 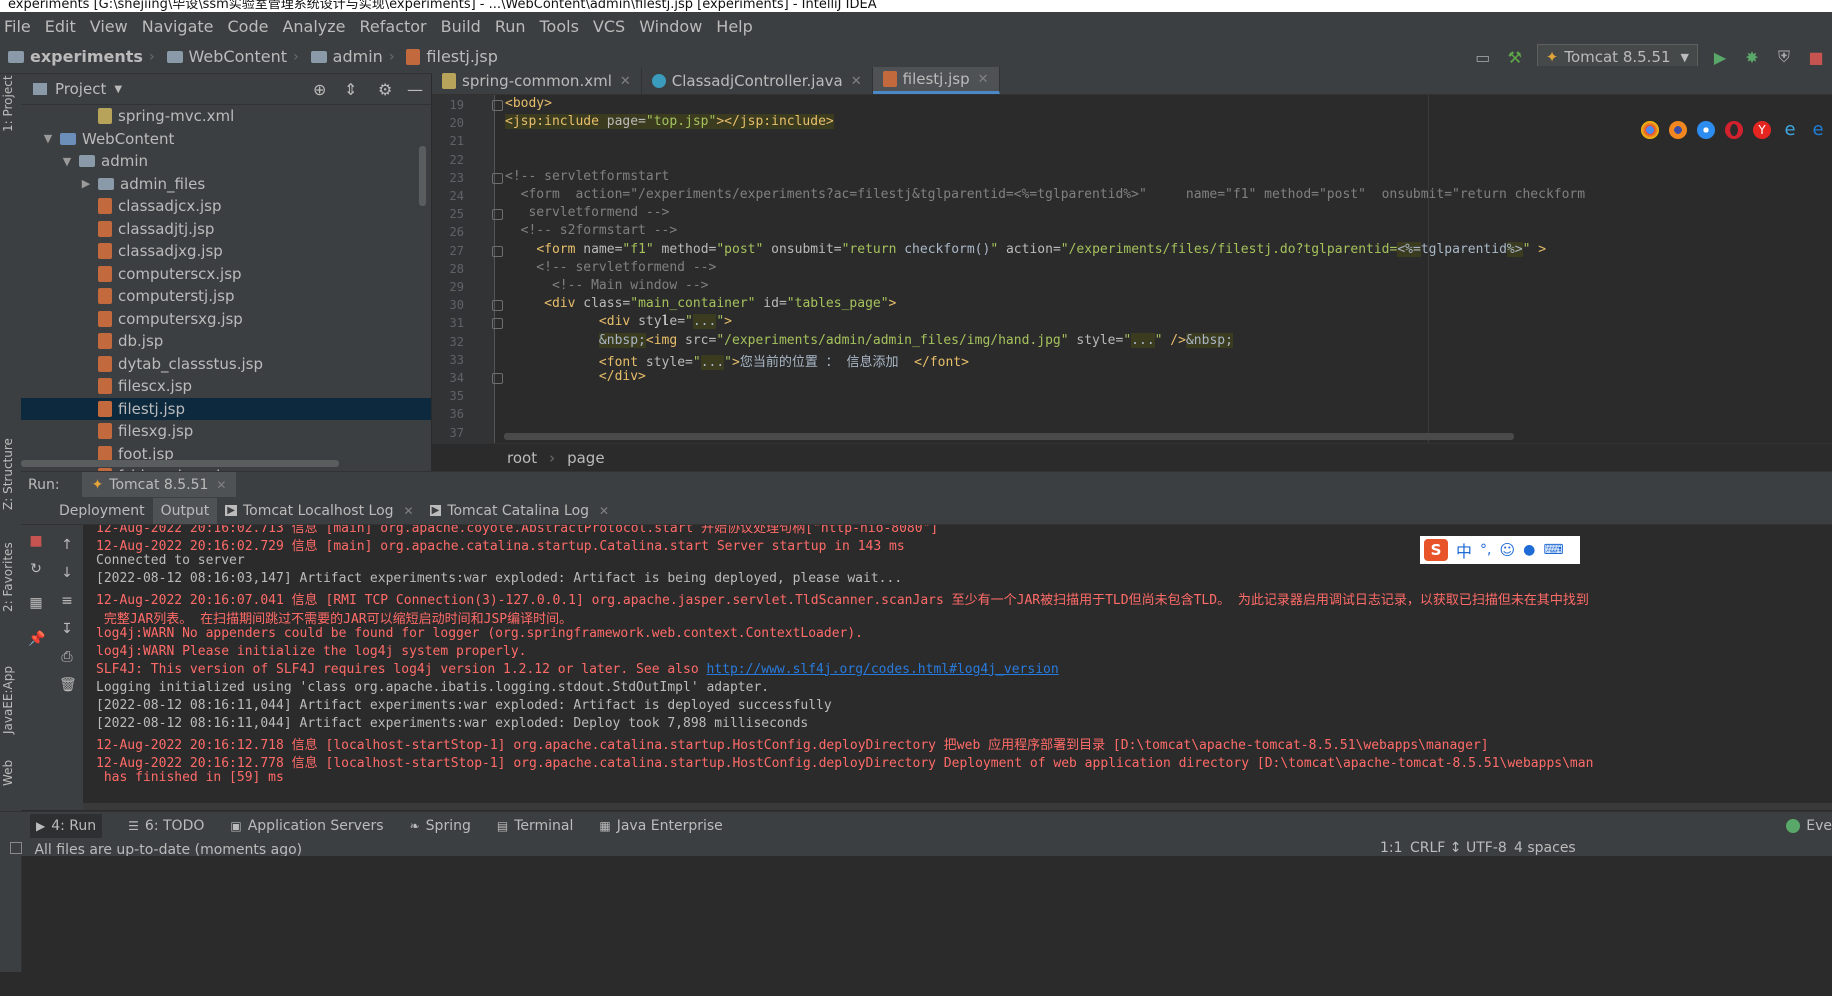 What do you see at coordinates (452, 56) in the screenshot?
I see `nav-crumb-3: filestj.jsp` at bounding box center [452, 56].